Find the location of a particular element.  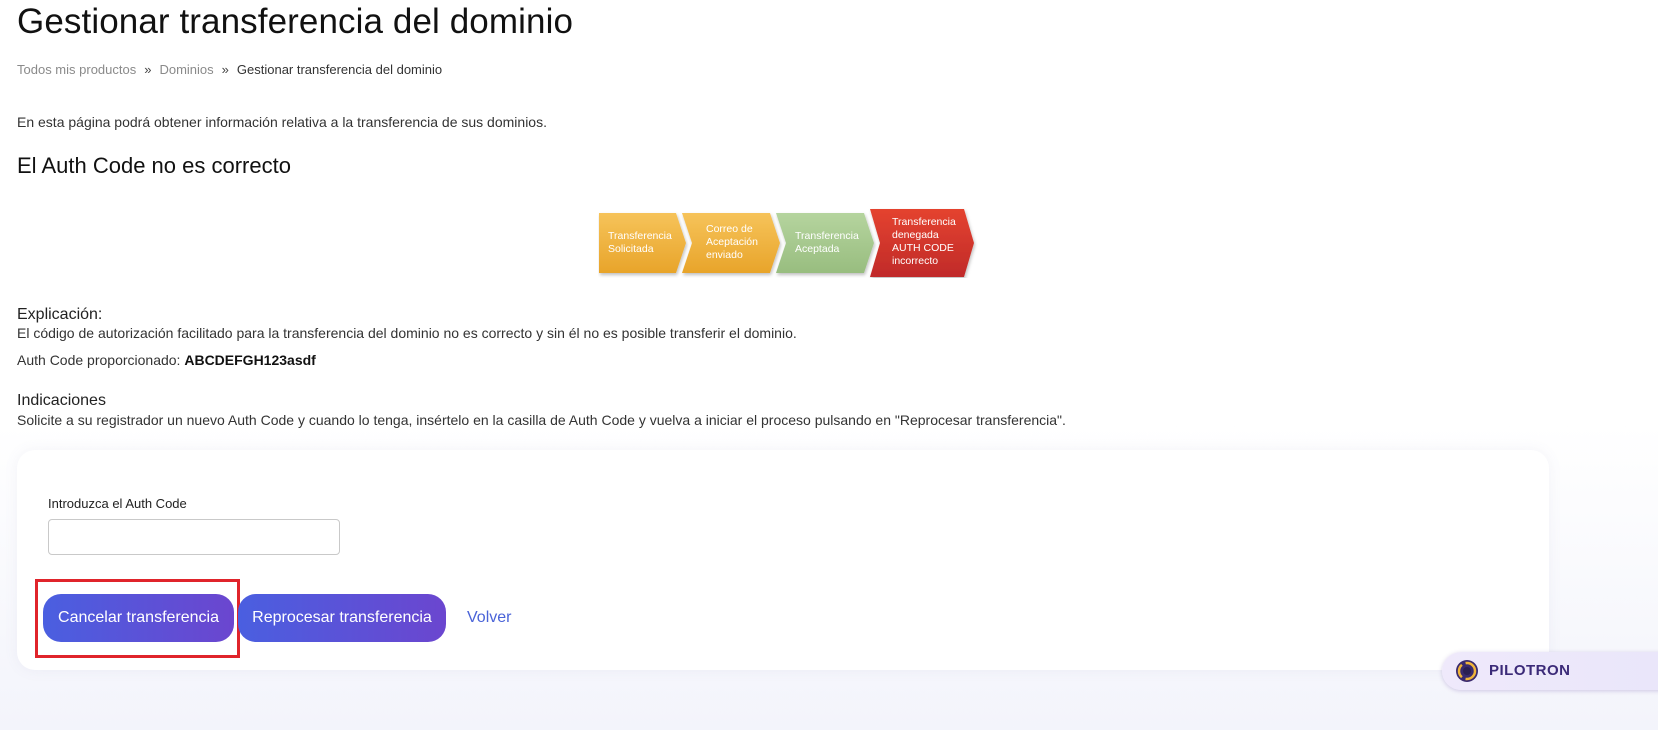

pilotron-badge: PILOTRON is located at coordinates (1550, 671).